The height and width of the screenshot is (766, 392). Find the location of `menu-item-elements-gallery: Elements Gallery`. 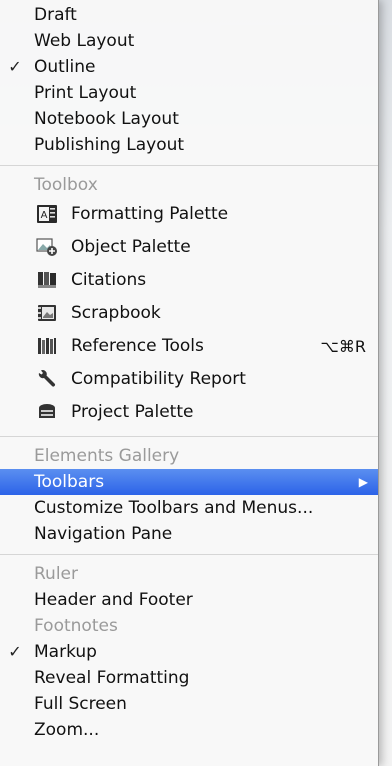

menu-item-elements-gallery: Elements Gallery is located at coordinates (189, 456).